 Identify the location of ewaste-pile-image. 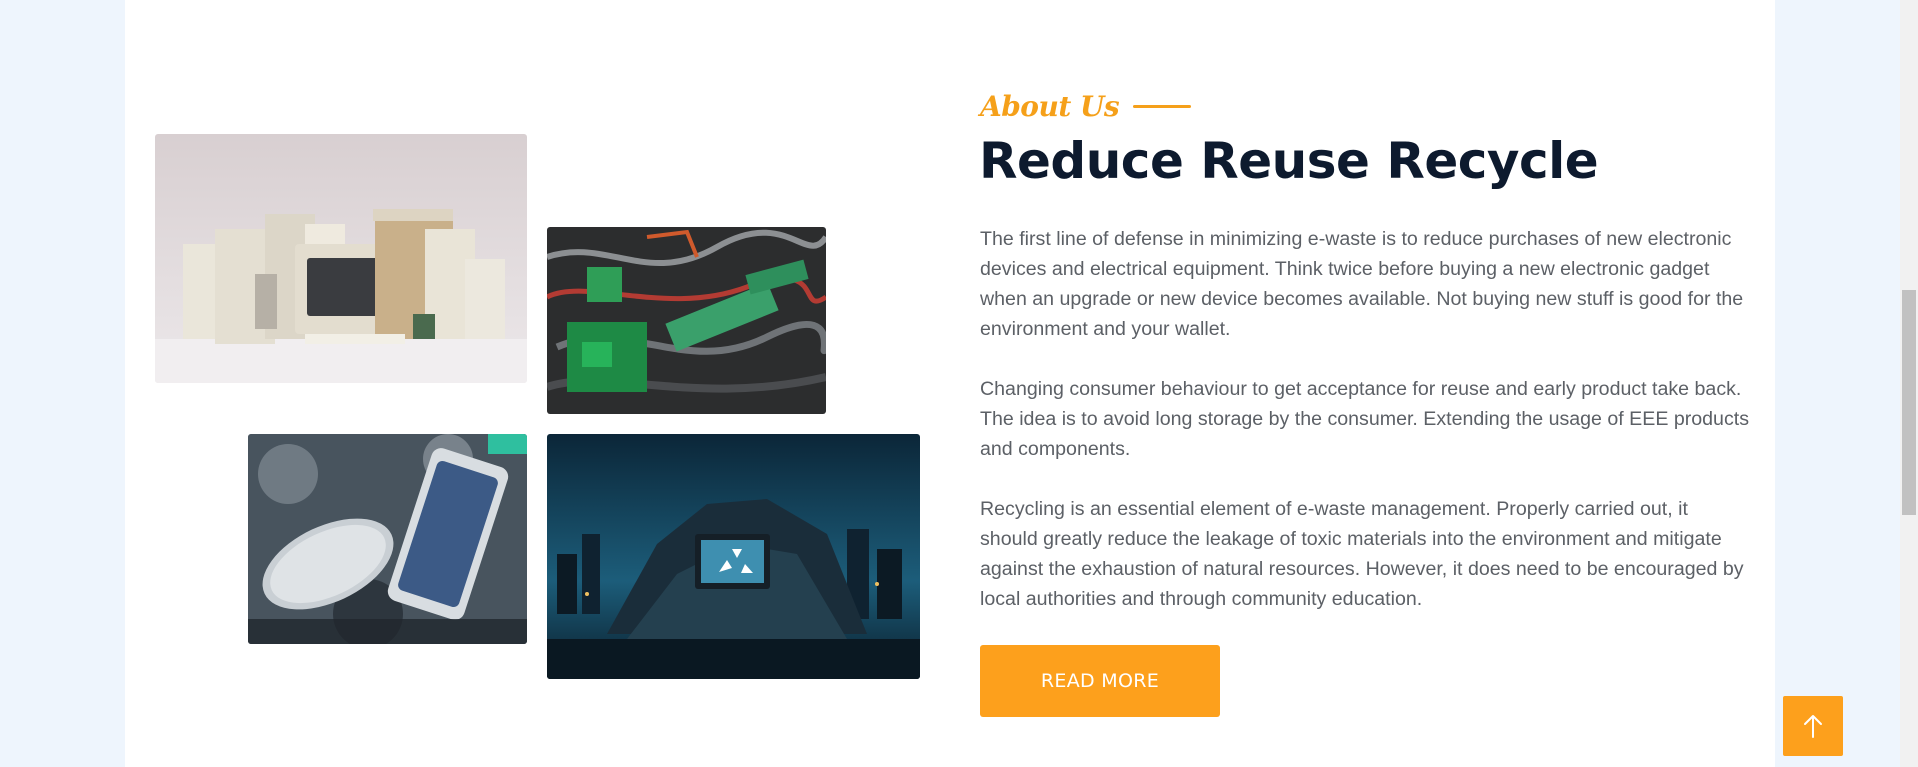
(733, 556).